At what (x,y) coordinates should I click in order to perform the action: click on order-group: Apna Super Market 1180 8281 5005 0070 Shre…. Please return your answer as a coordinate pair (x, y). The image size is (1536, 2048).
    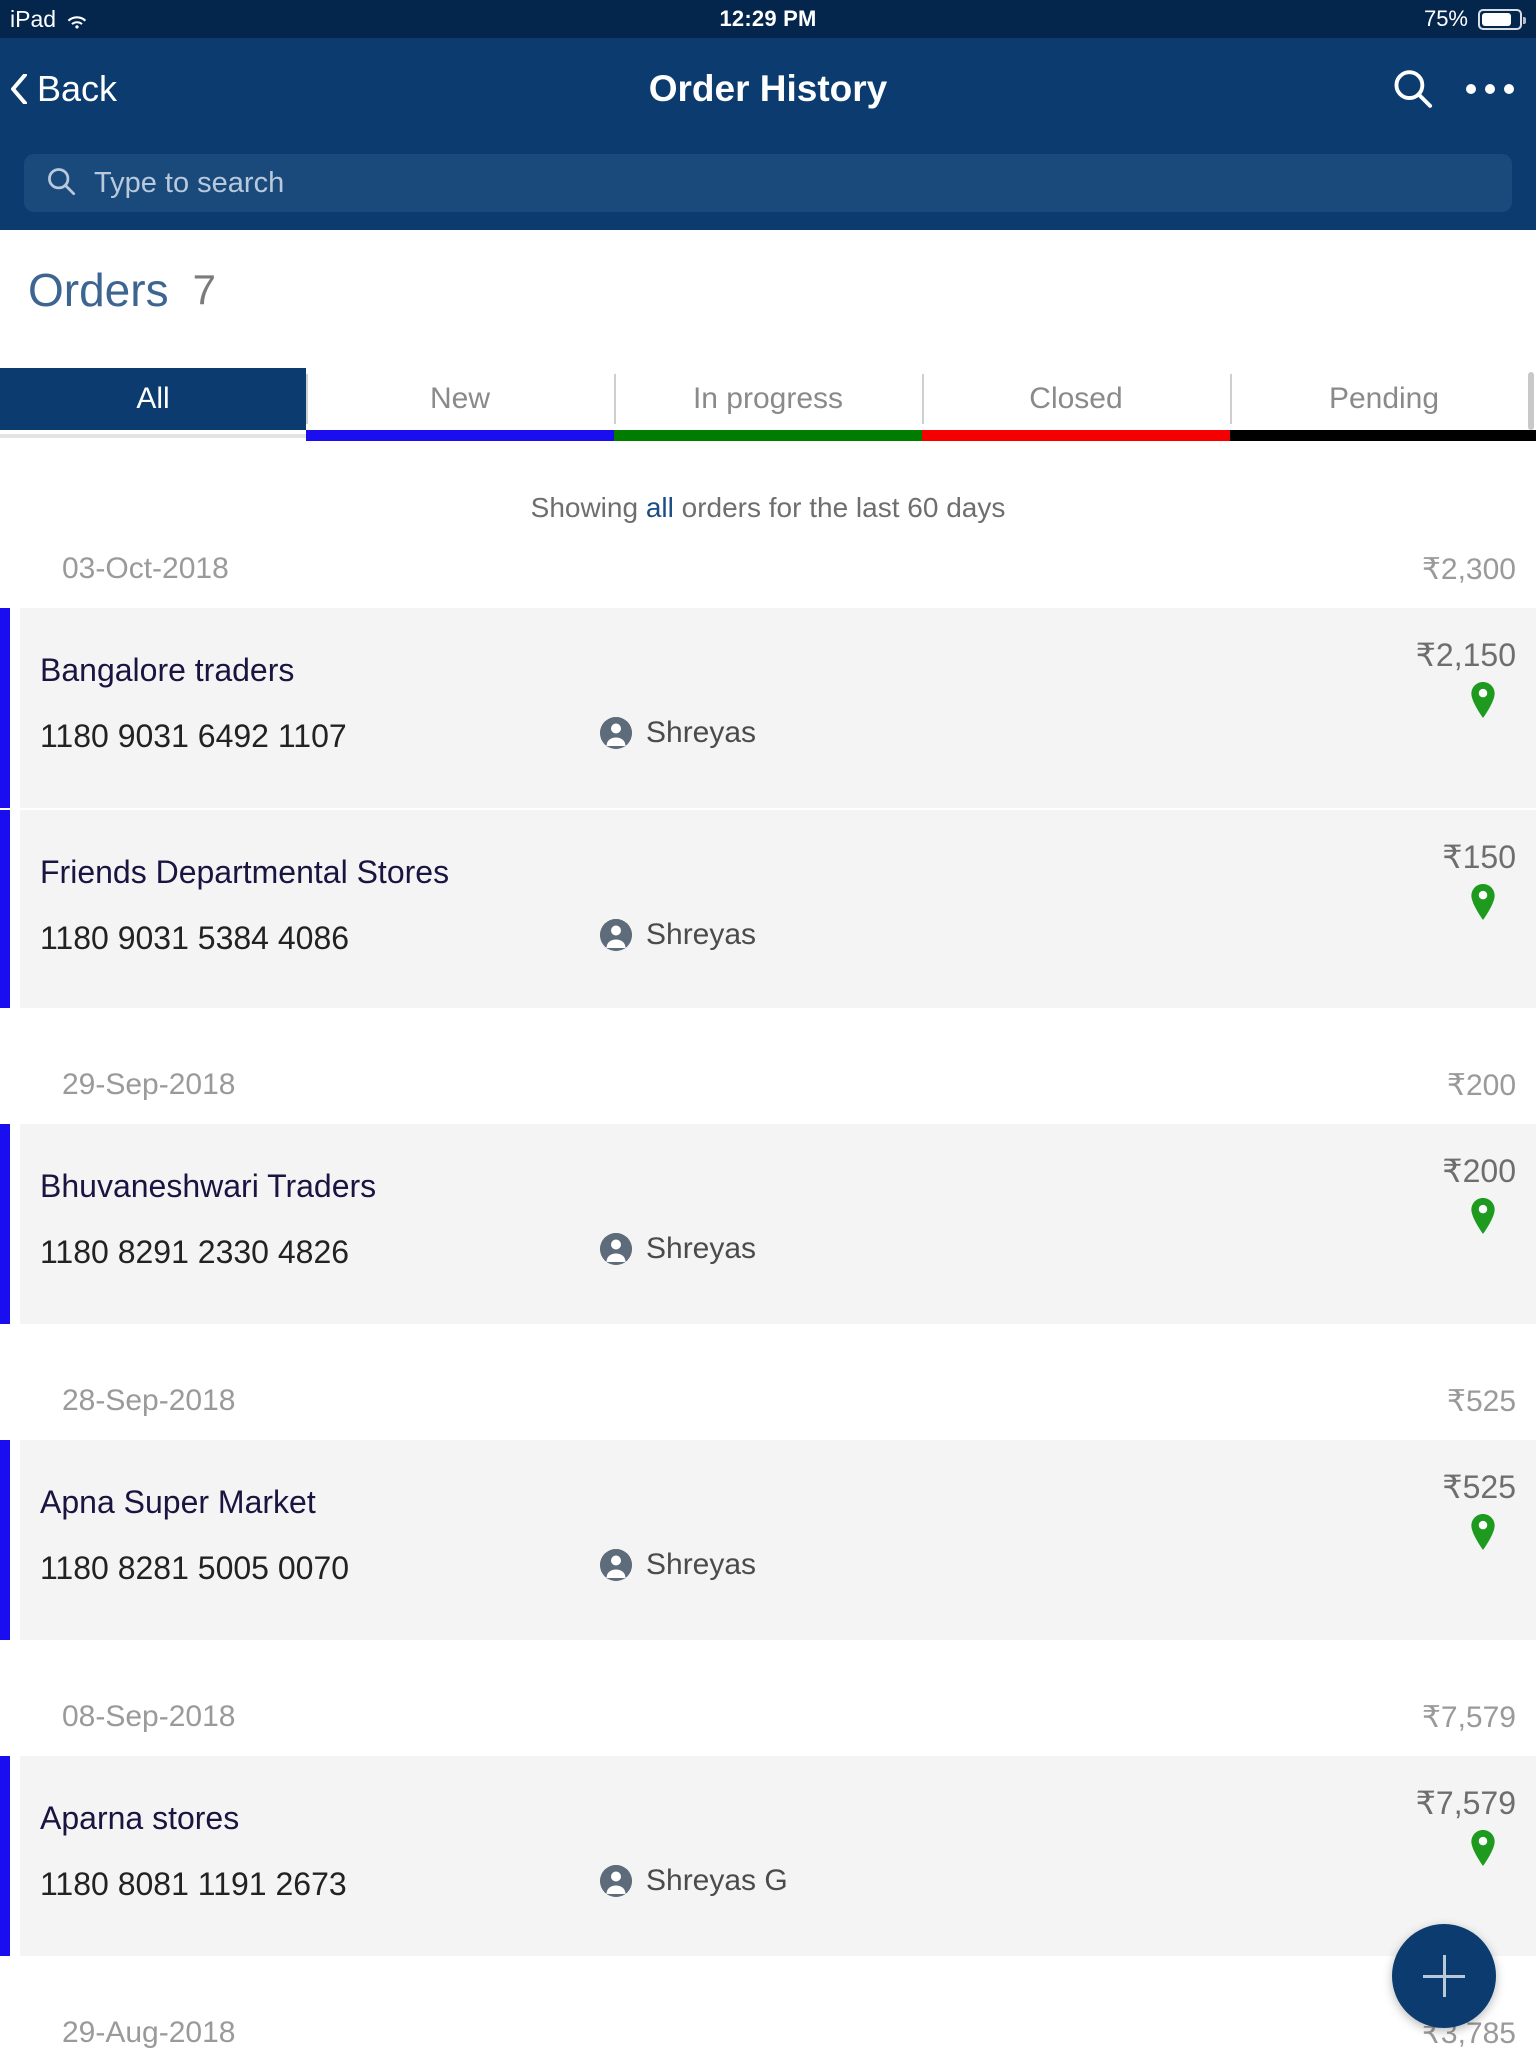
    Looking at the image, I should click on (768, 1540).